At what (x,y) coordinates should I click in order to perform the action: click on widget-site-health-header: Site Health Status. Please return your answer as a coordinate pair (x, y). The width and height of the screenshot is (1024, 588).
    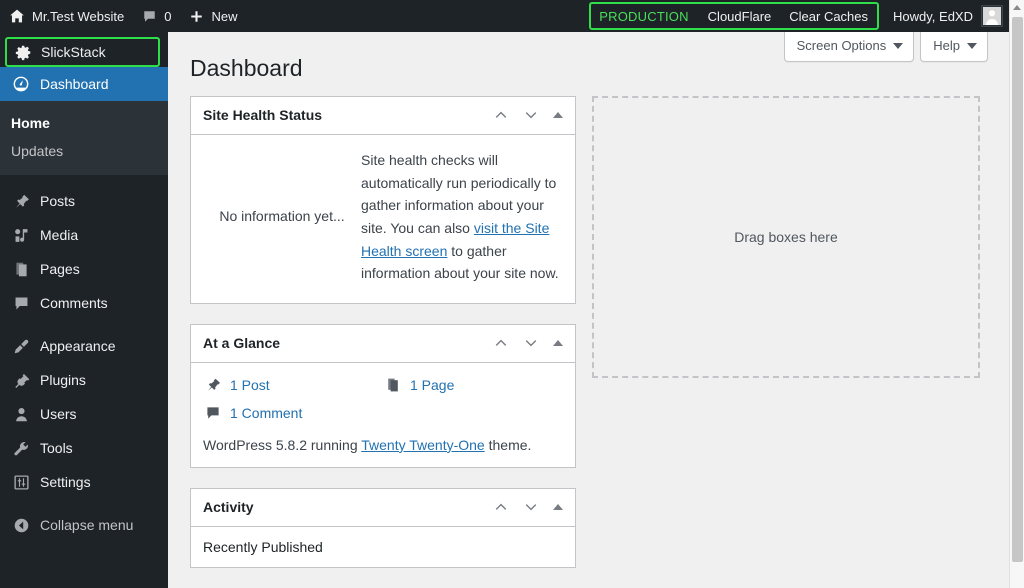
    Looking at the image, I should click on (383, 116).